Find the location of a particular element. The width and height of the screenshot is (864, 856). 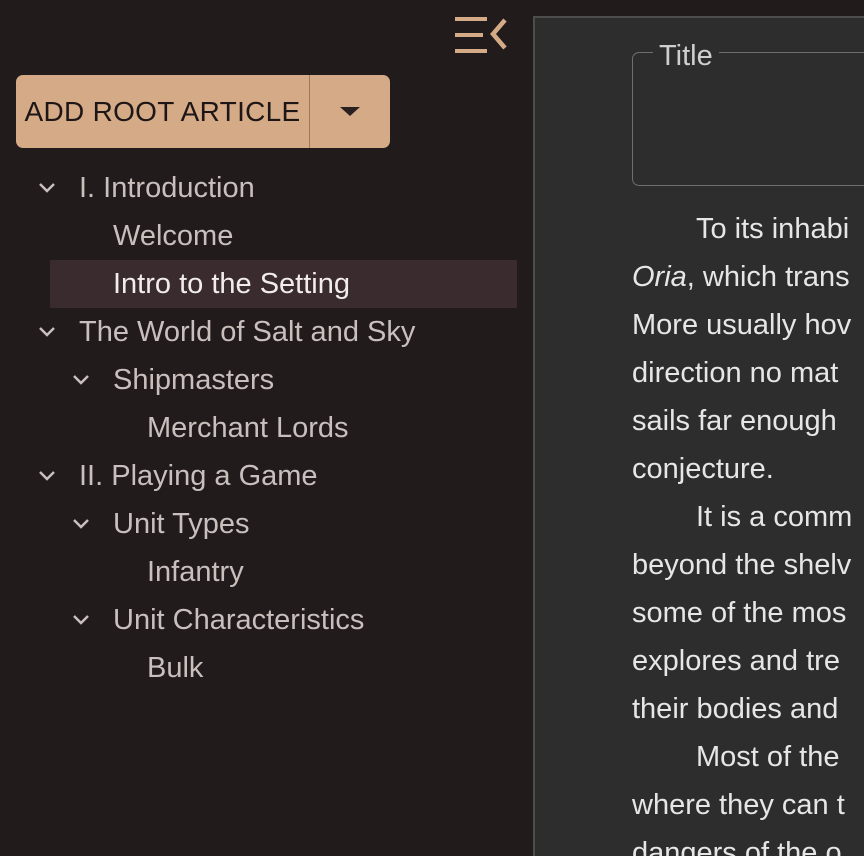

tree-item-label: Welcome is located at coordinates (173, 235).